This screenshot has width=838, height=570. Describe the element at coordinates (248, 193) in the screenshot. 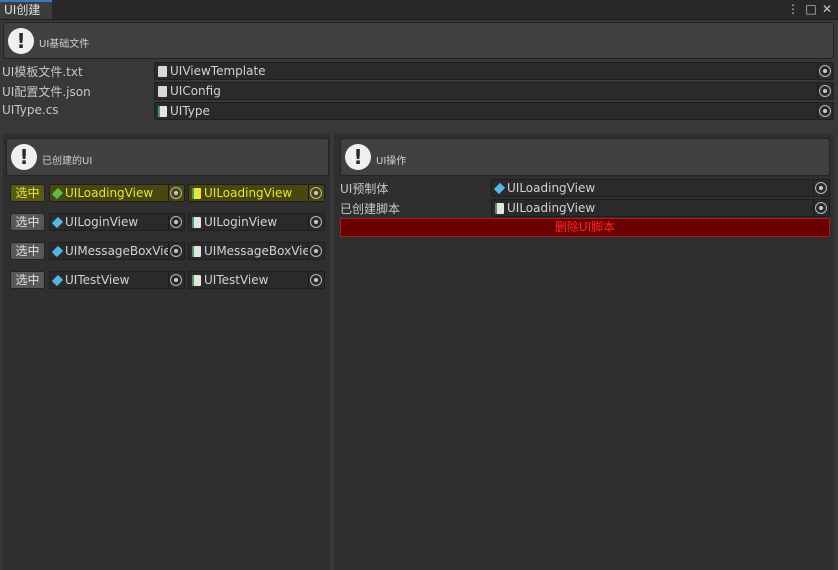

I see `script-value: UILoadingView` at that location.